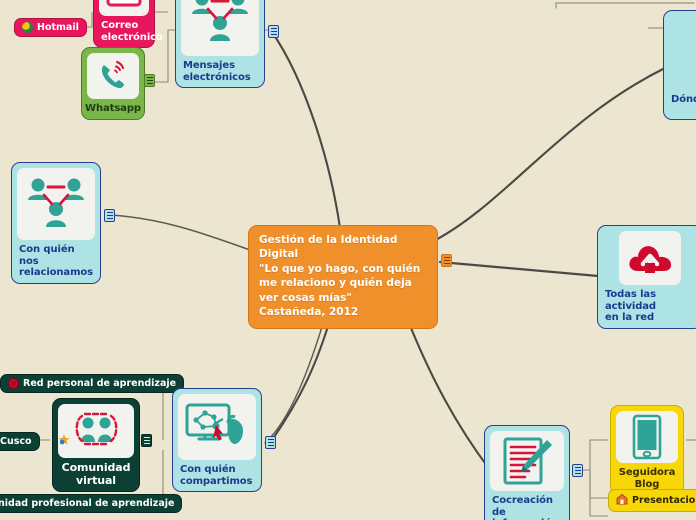  What do you see at coordinates (87, 503) in the screenshot?
I see `node-comunidad-profesional-label: nidad profesional de aprendizaje` at bounding box center [87, 503].